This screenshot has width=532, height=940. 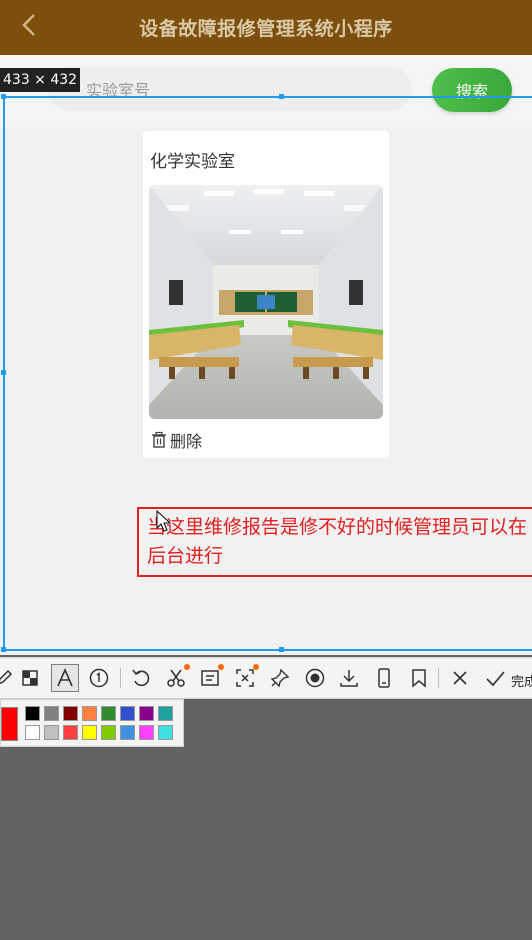 I want to click on pin-icon, so click(x=280, y=678).